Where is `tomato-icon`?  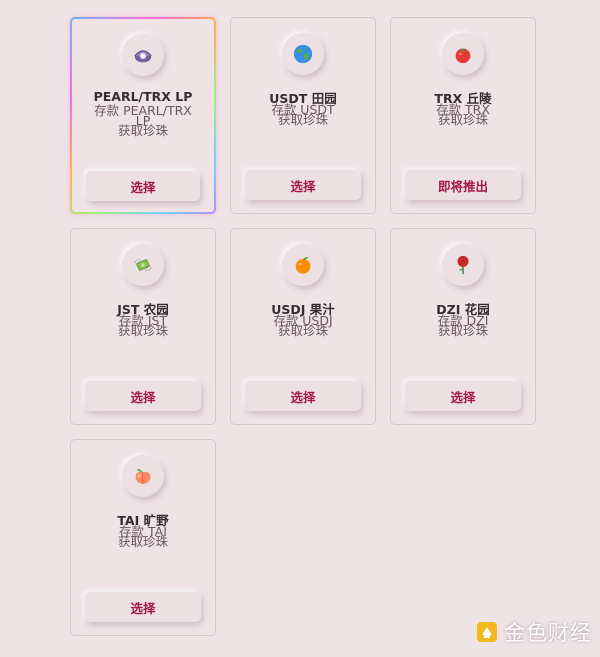
tomato-icon is located at coordinates (463, 54).